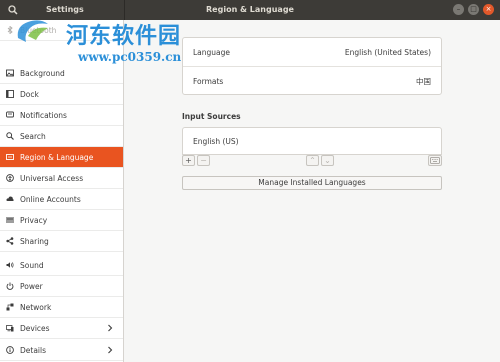 The width and height of the screenshot is (500, 362). I want to click on sidebar-item-label: Network, so click(36, 307).